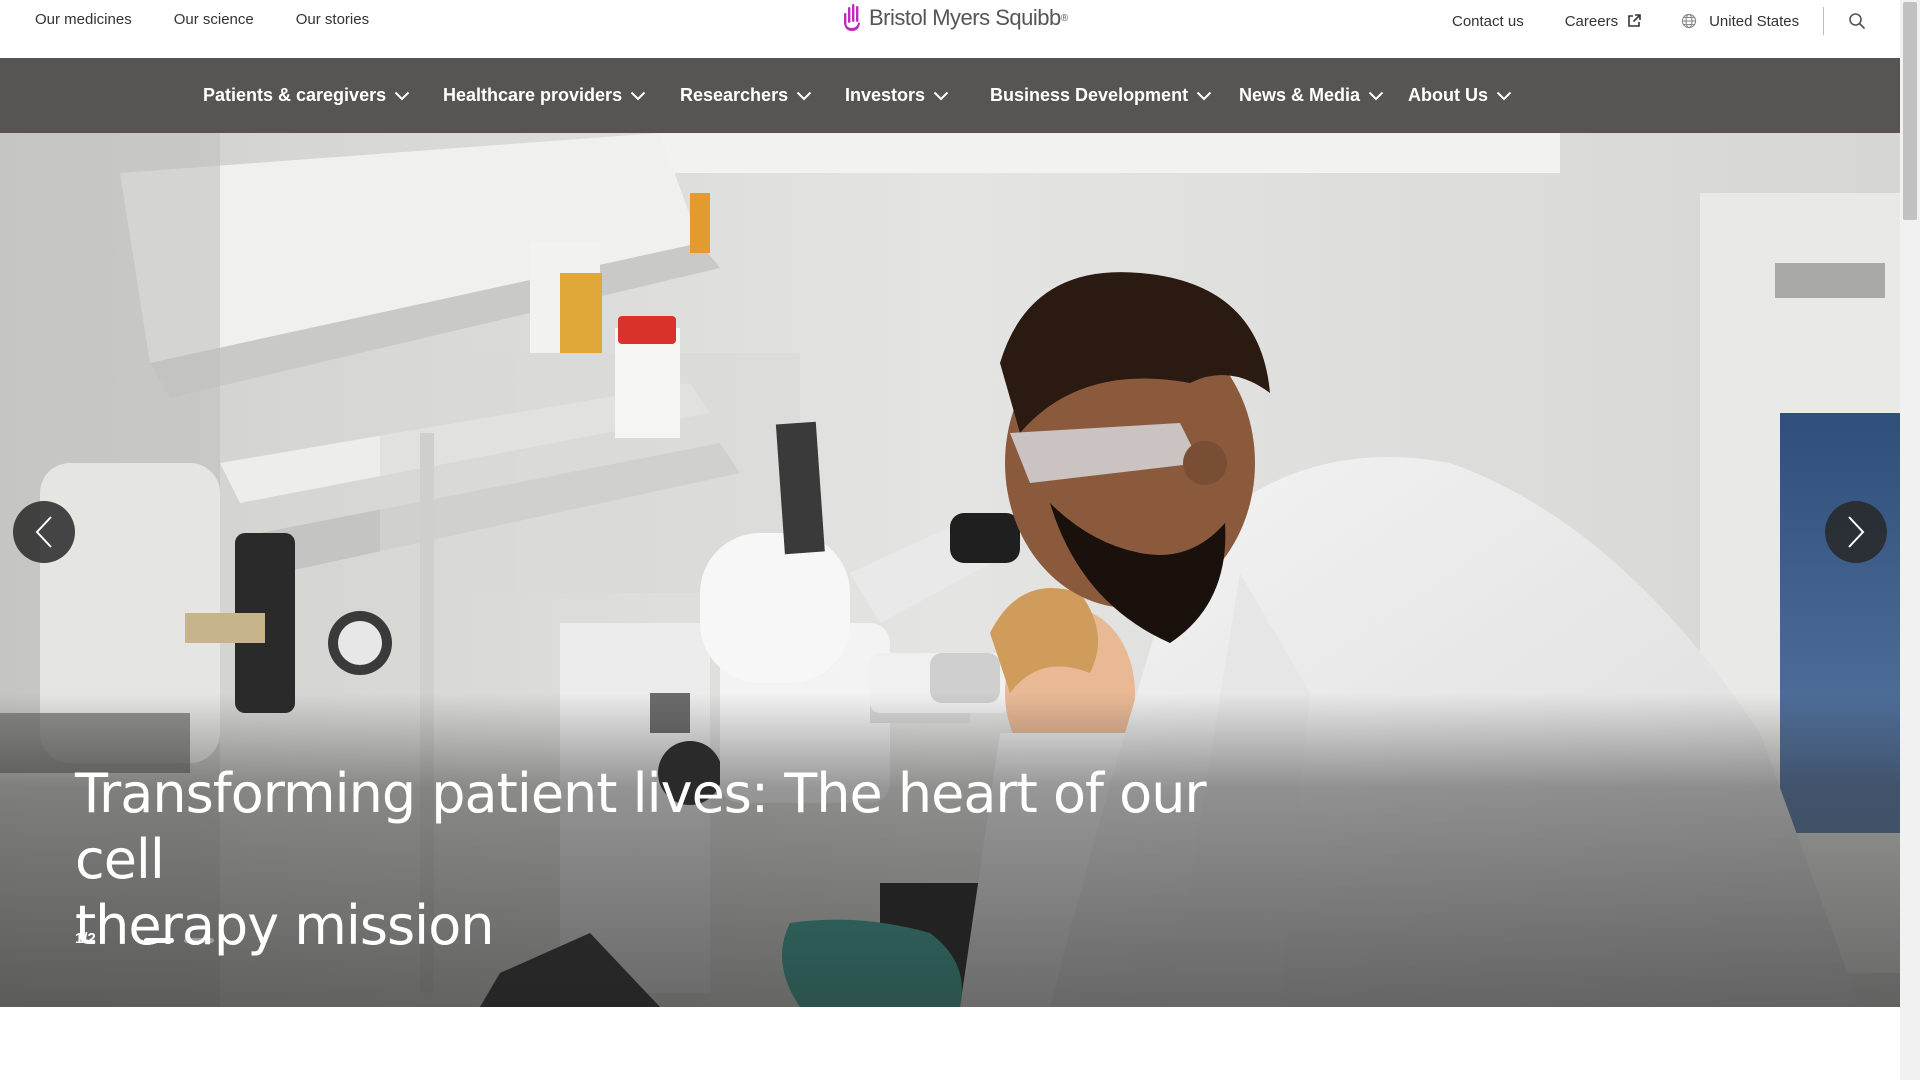  I want to click on logo-wordmark: Bristol Myers Squibb, so click(965, 17).